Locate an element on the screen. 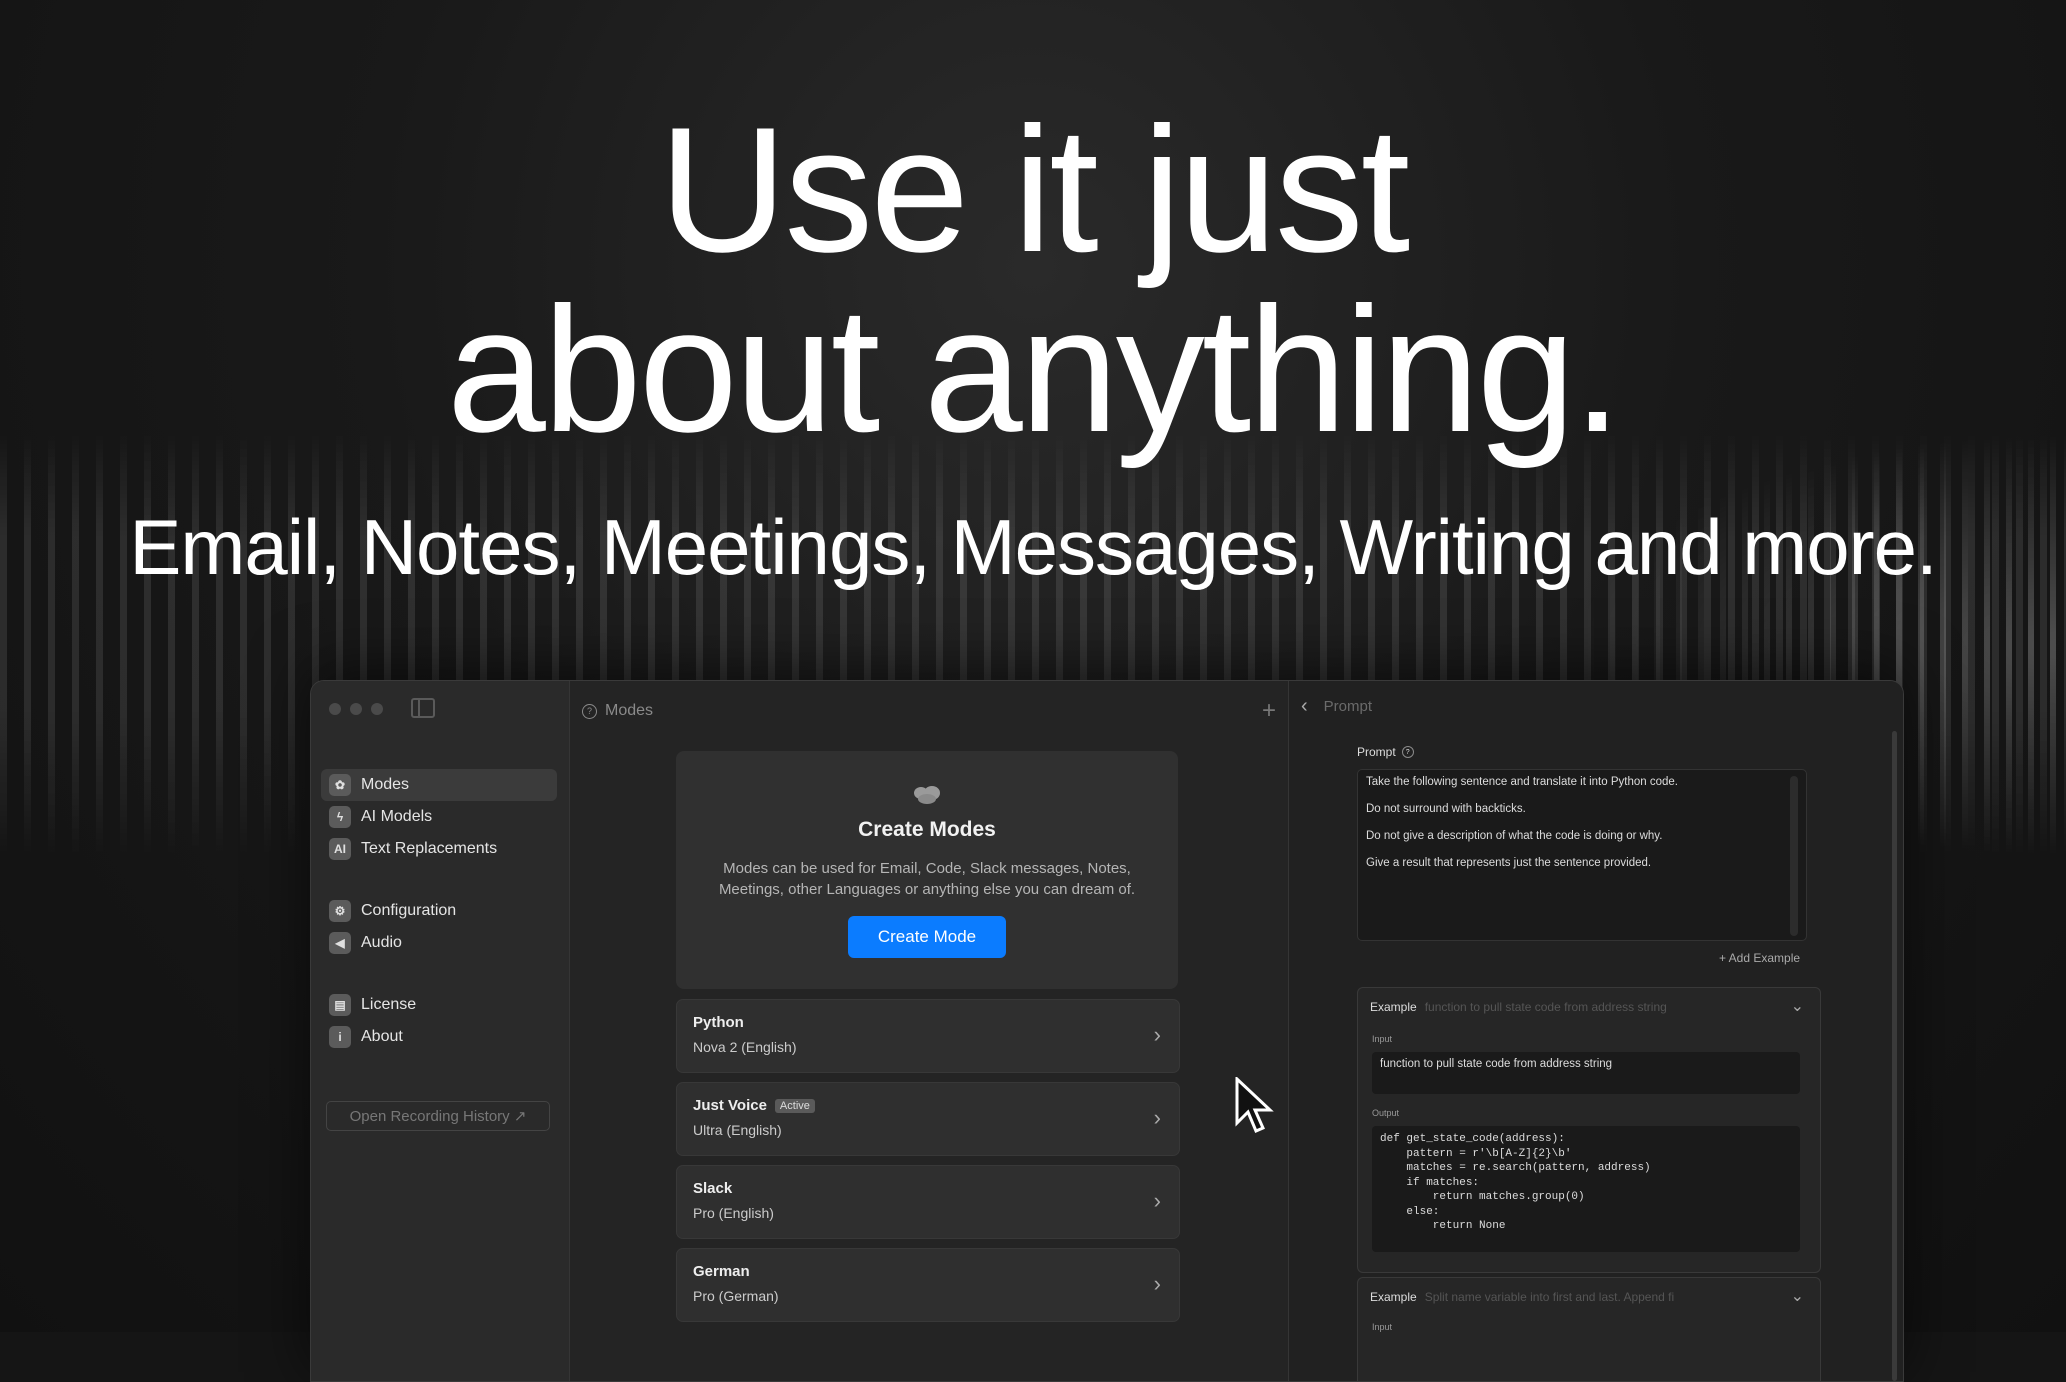 The width and height of the screenshot is (2066, 1382). mode-item-just-voice: Just Voice Active Ultra (English) › is located at coordinates (928, 1119).